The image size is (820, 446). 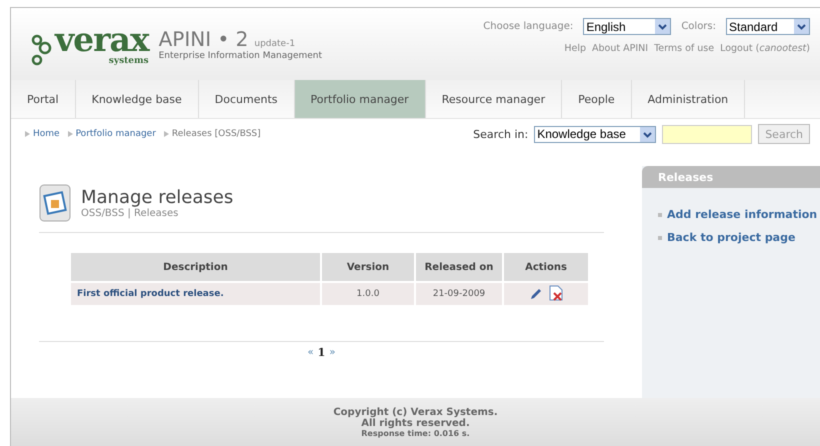 What do you see at coordinates (137, 99) in the screenshot?
I see `nav-tab: Knowledge base` at bounding box center [137, 99].